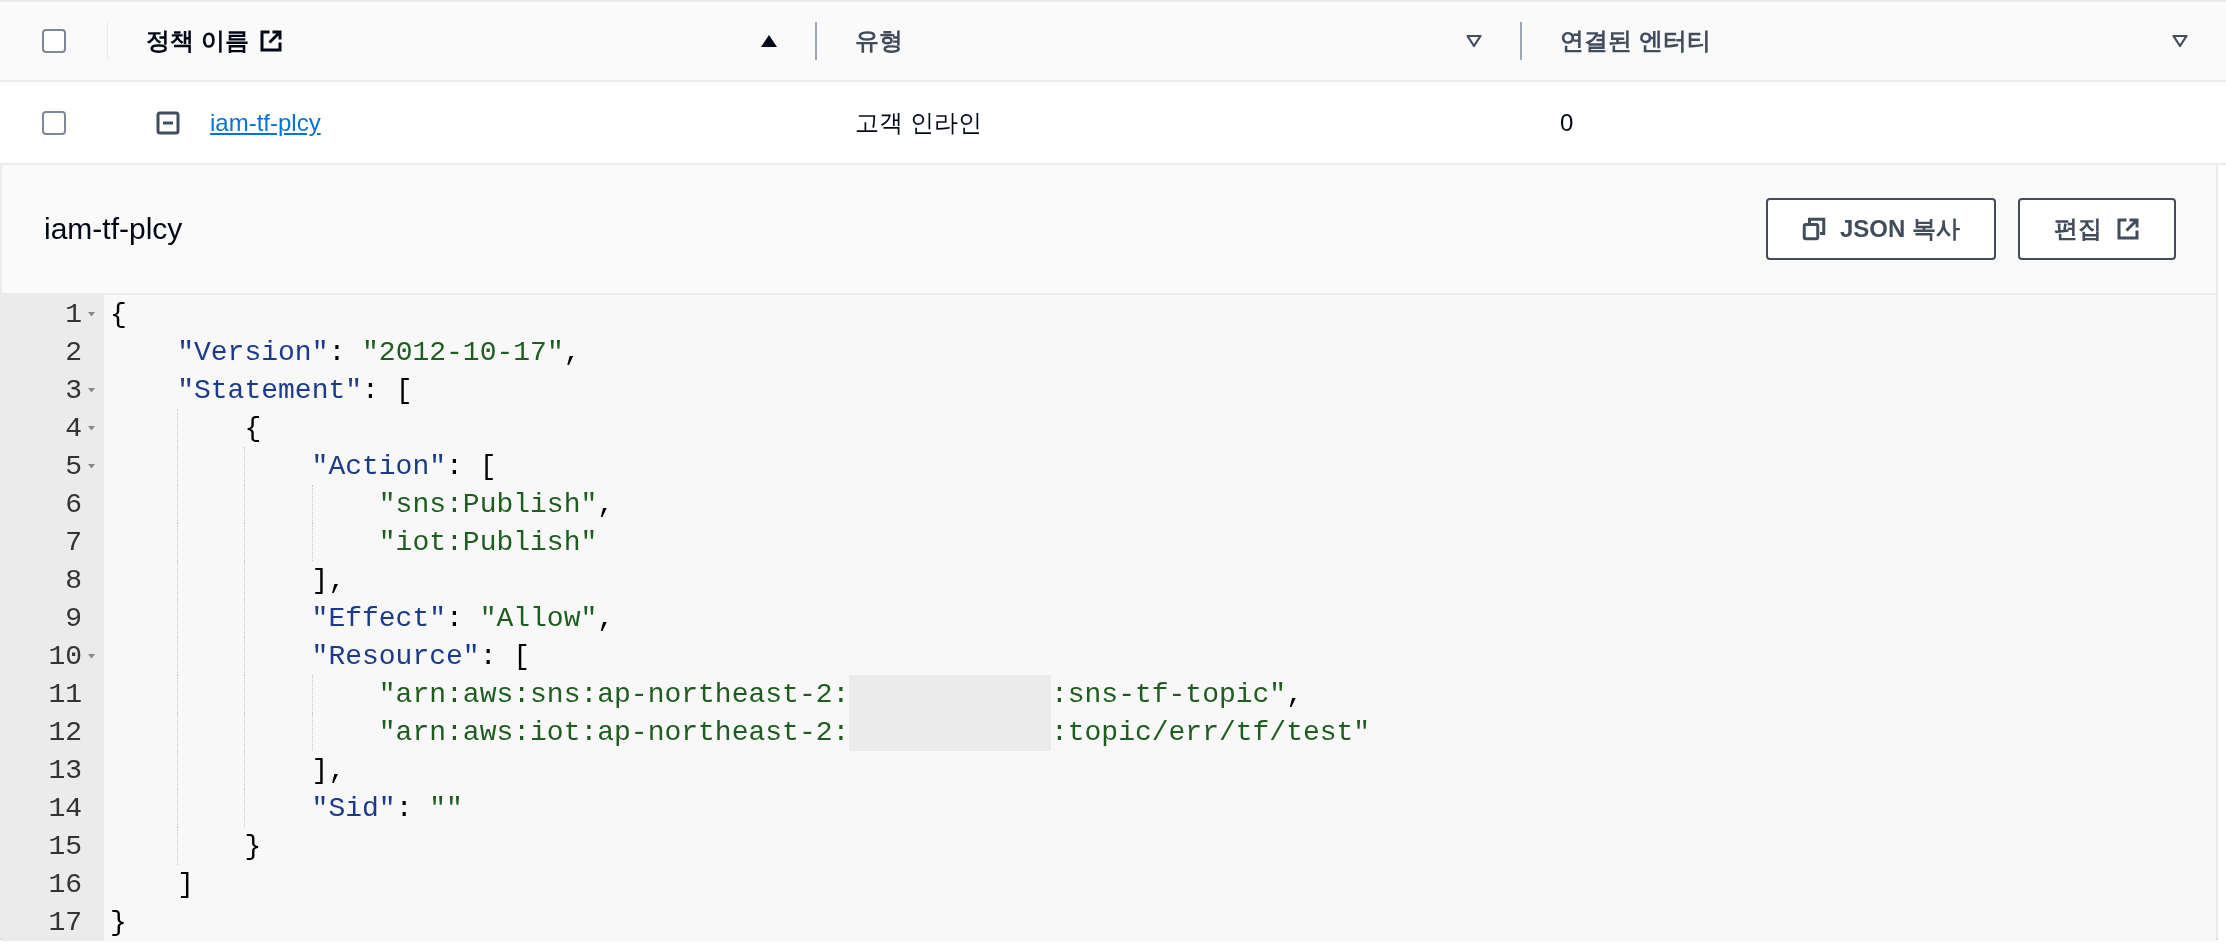  I want to click on line-number: 13, so click(65, 770).